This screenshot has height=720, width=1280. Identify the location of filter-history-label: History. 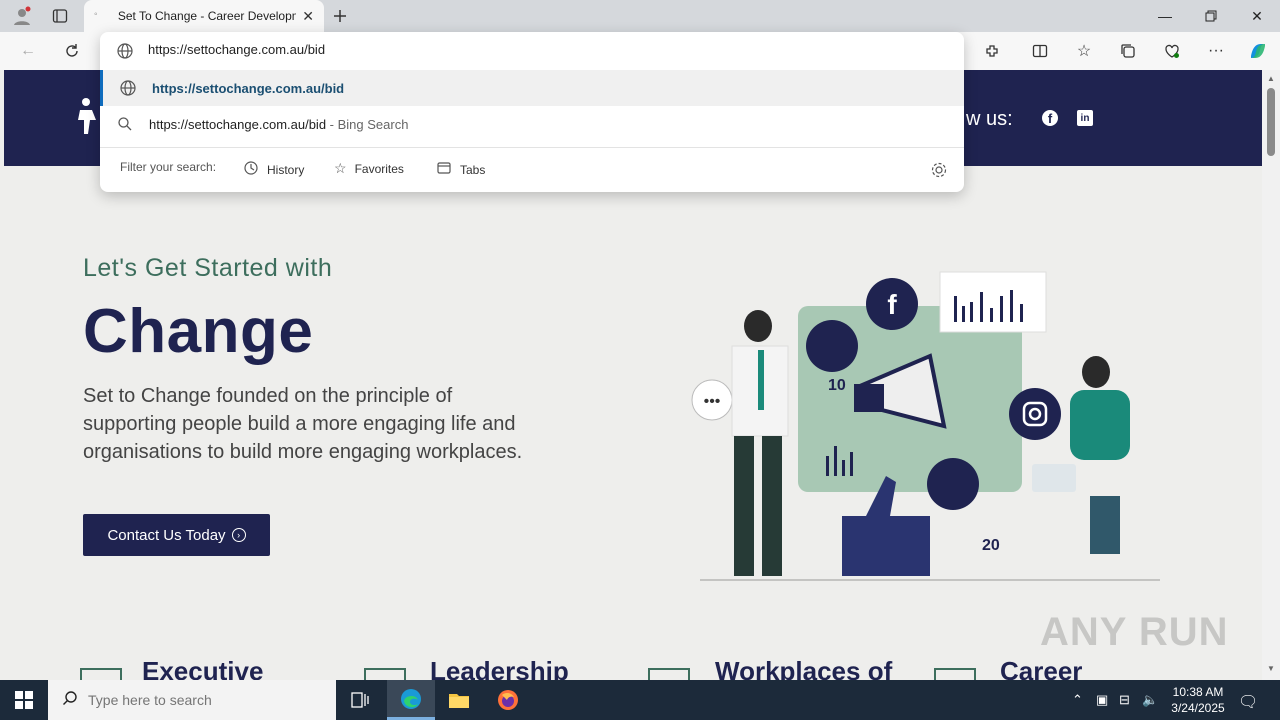
(286, 169).